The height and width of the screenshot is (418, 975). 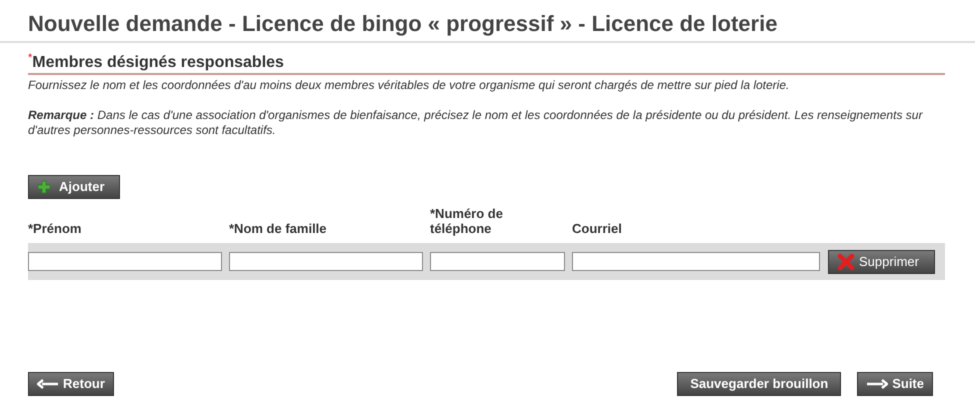 What do you see at coordinates (48, 384) in the screenshot?
I see `left-arrow-icon` at bounding box center [48, 384].